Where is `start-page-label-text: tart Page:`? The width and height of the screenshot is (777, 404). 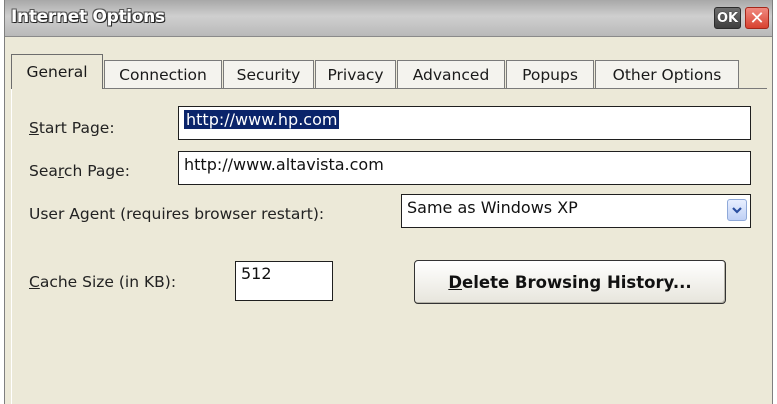
start-page-label-text: tart Page: is located at coordinates (76, 128).